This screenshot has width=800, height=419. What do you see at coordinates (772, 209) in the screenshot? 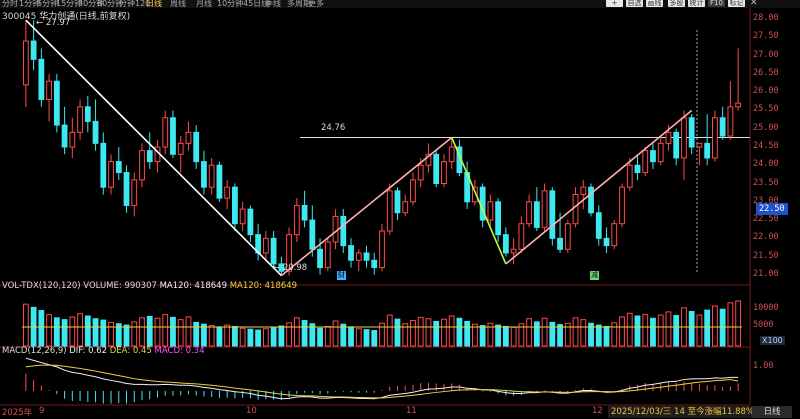
I see `current-price-tag: 22.50` at bounding box center [772, 209].